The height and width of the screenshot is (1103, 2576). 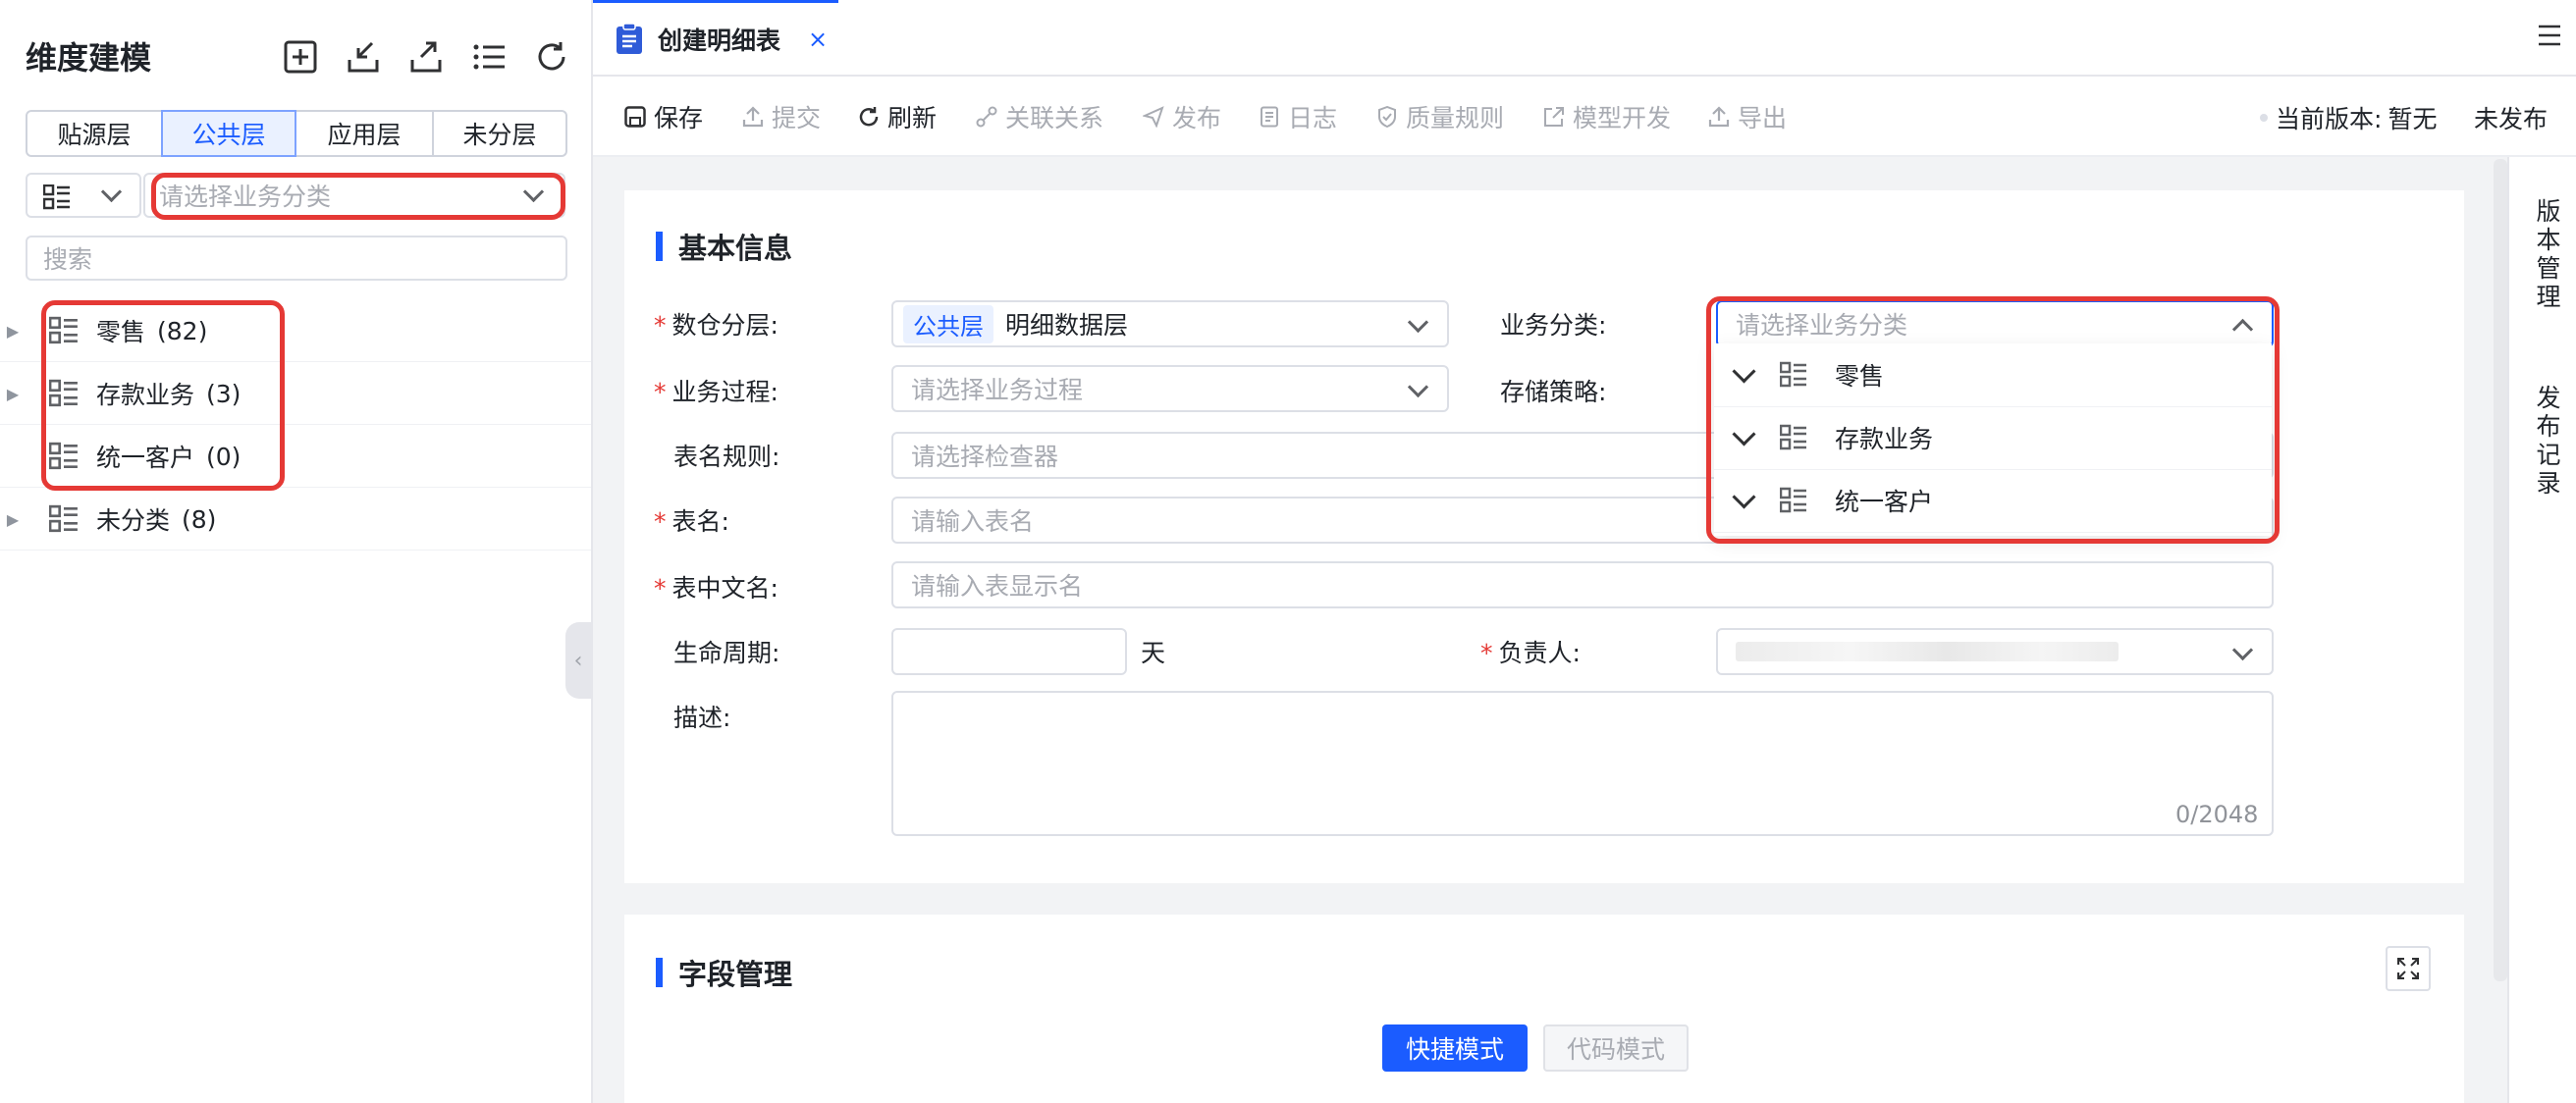 What do you see at coordinates (1054, 118) in the screenshot?
I see `relation-label: 关联关系` at bounding box center [1054, 118].